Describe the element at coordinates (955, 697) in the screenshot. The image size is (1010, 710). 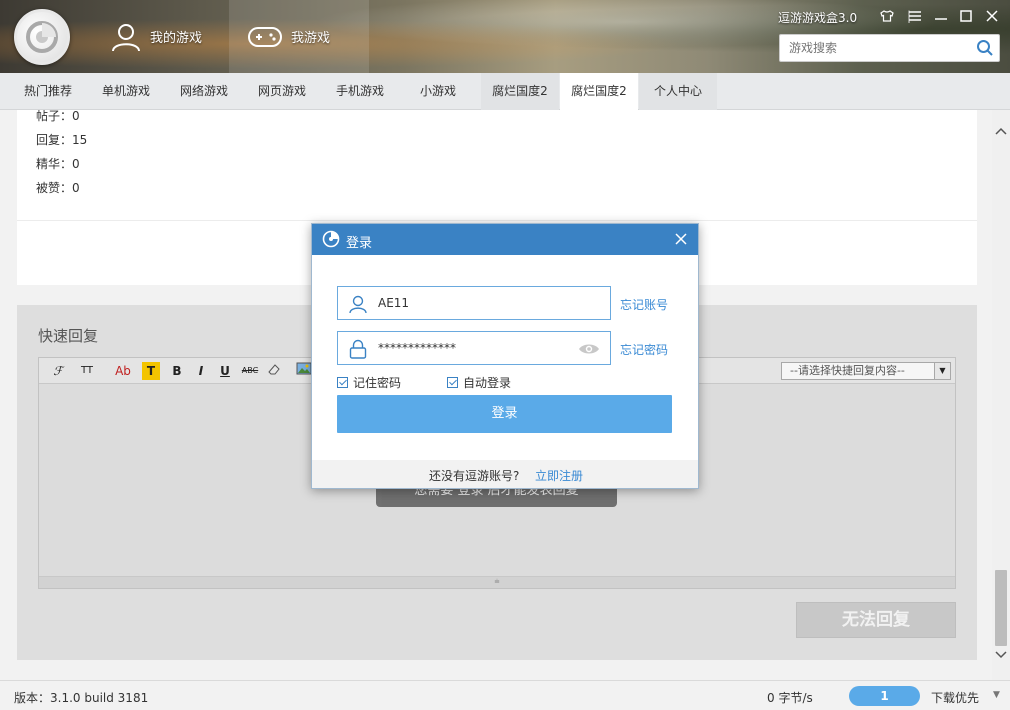
I see `download-priority: 下载优先` at that location.